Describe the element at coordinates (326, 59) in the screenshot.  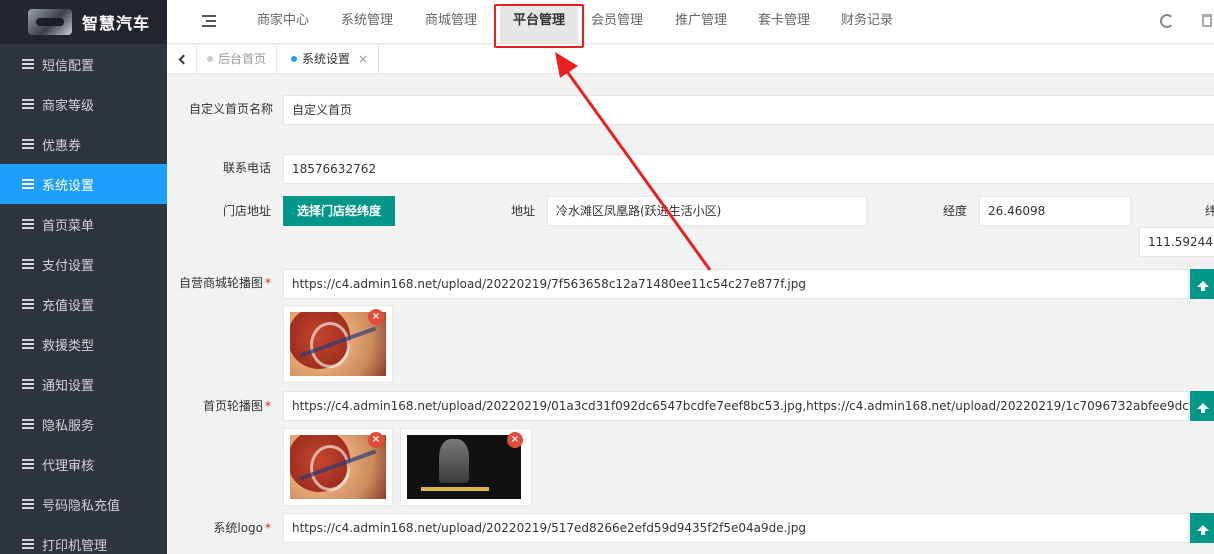
I see `tab-label: 系统设置` at that location.